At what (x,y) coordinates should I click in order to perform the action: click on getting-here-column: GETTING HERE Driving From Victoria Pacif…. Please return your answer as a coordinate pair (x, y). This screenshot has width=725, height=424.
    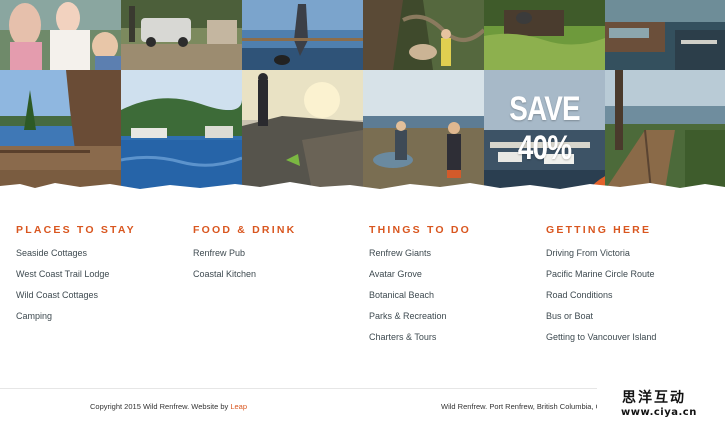
    Looking at the image, I should click on (631, 285).